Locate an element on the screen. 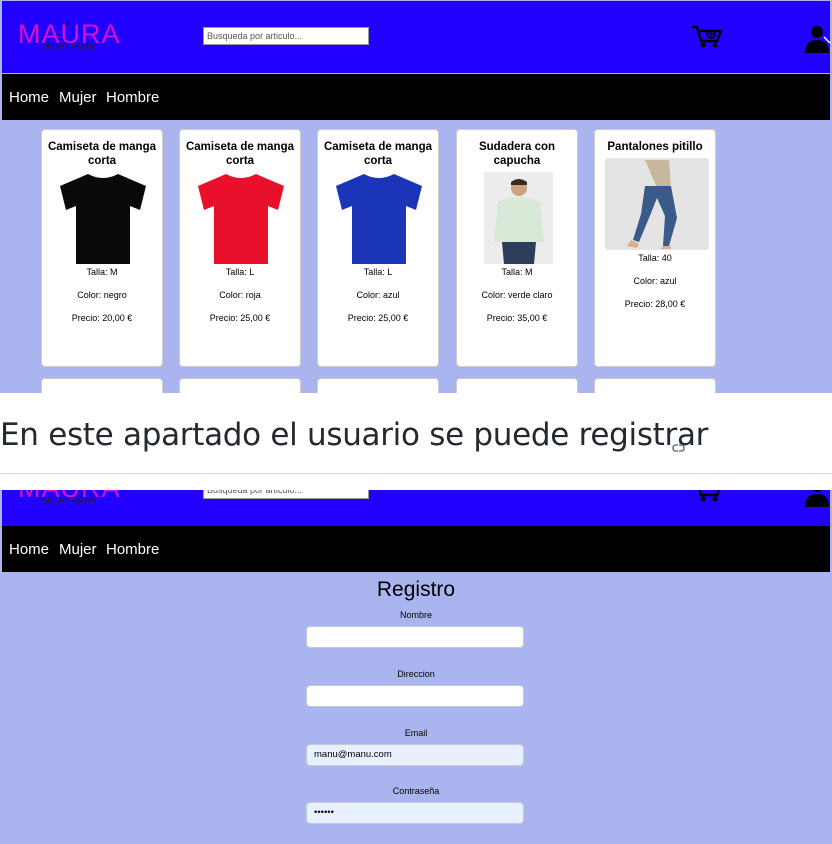  product-price: Precio: 35,00 € is located at coordinates (517, 318).